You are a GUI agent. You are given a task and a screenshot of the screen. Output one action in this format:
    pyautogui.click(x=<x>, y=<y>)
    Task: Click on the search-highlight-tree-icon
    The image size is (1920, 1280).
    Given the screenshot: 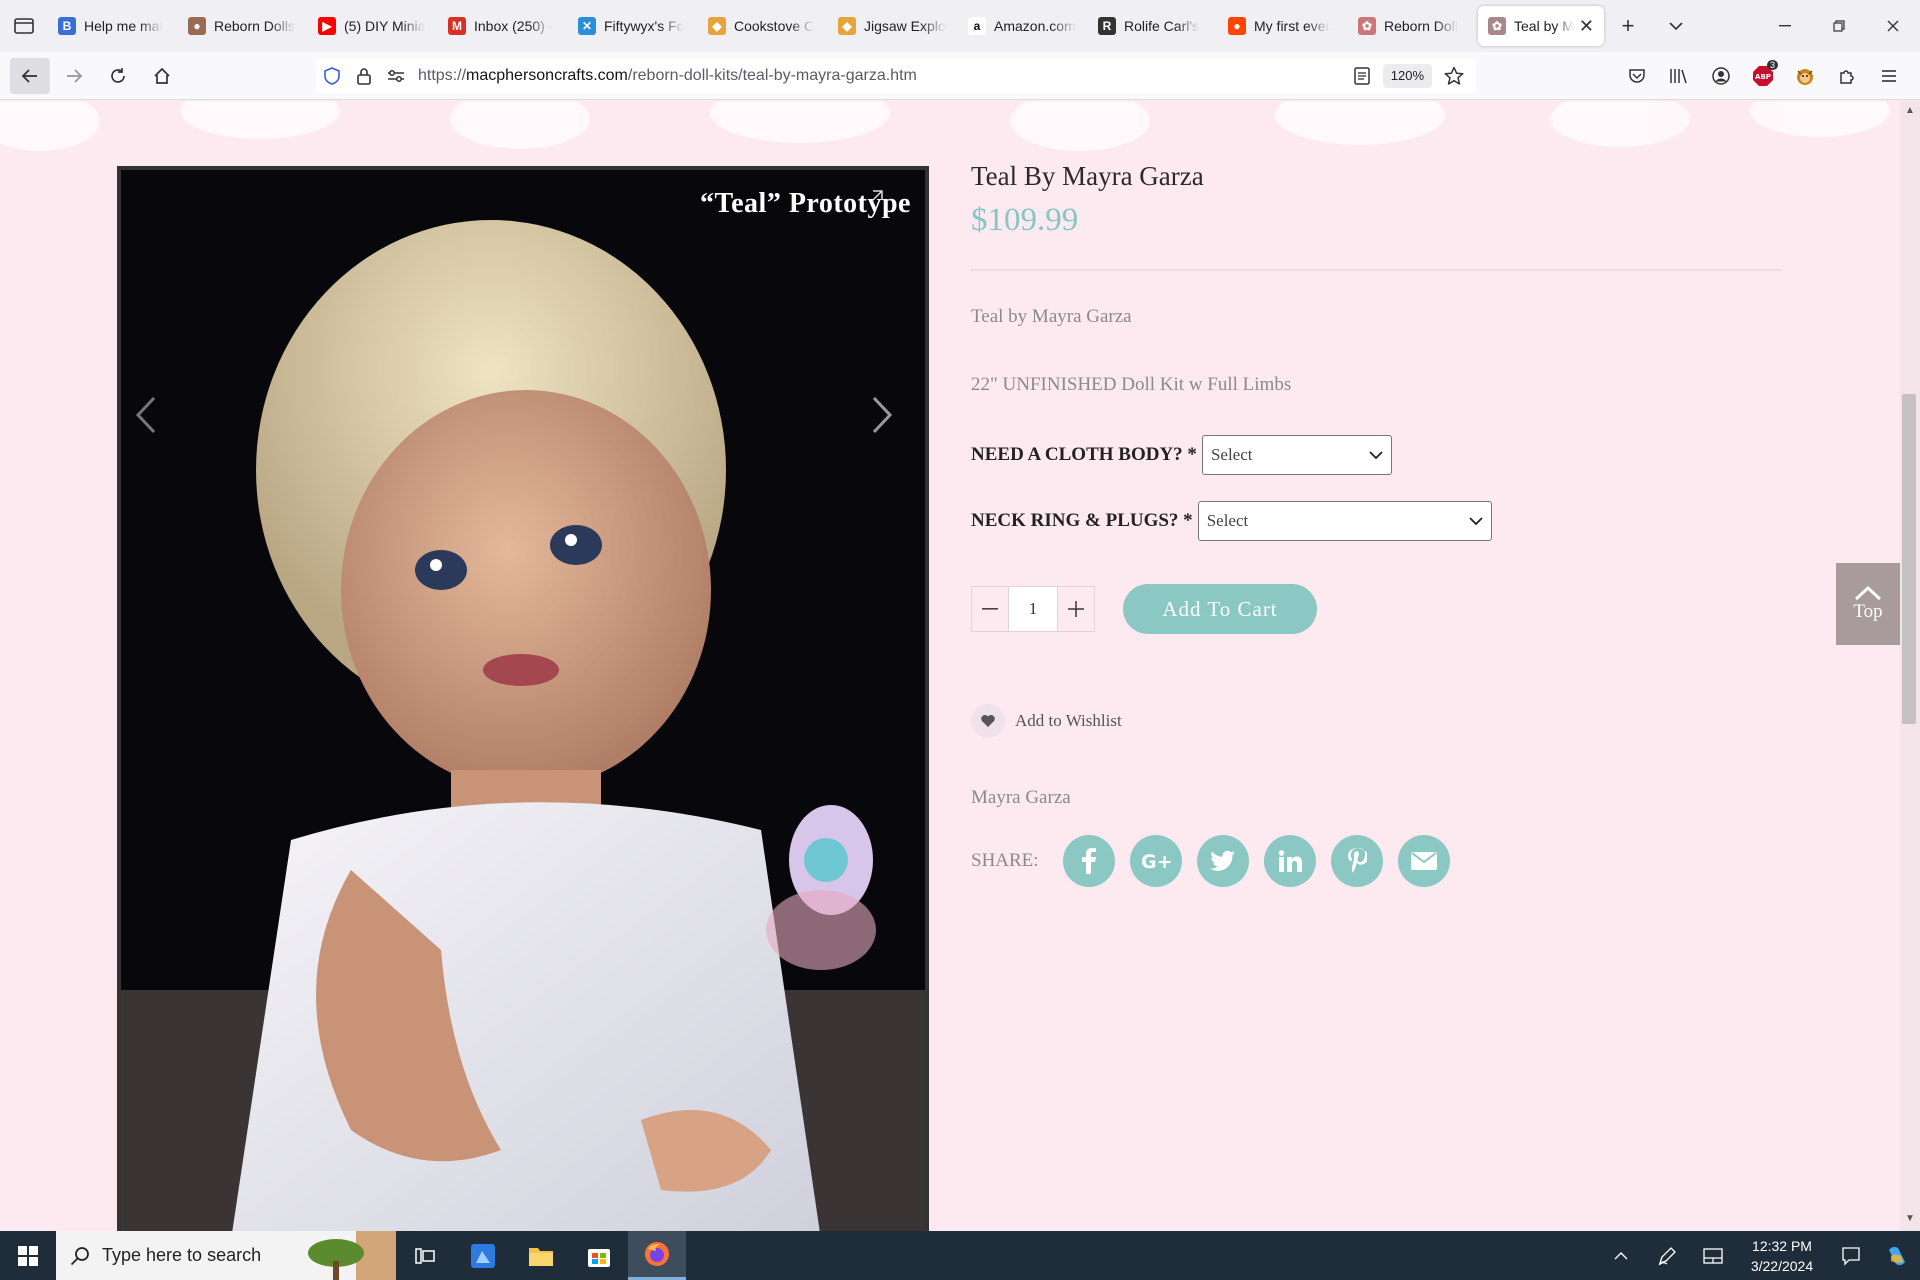 What is the action you would take?
    pyautogui.click(x=352, y=1255)
    